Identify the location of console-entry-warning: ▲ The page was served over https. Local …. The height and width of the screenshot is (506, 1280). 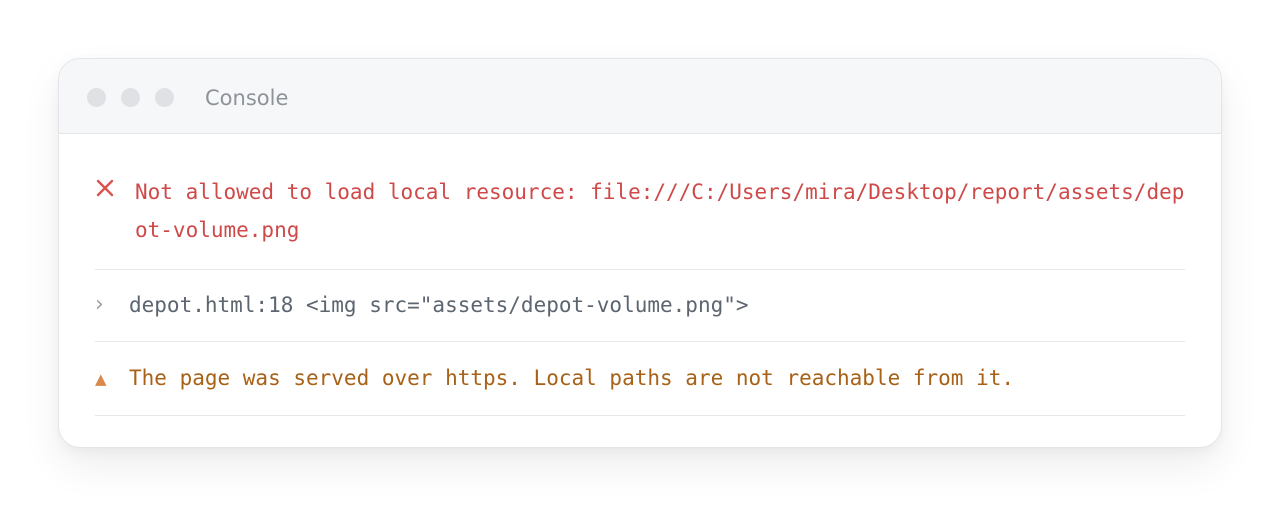
(640, 379).